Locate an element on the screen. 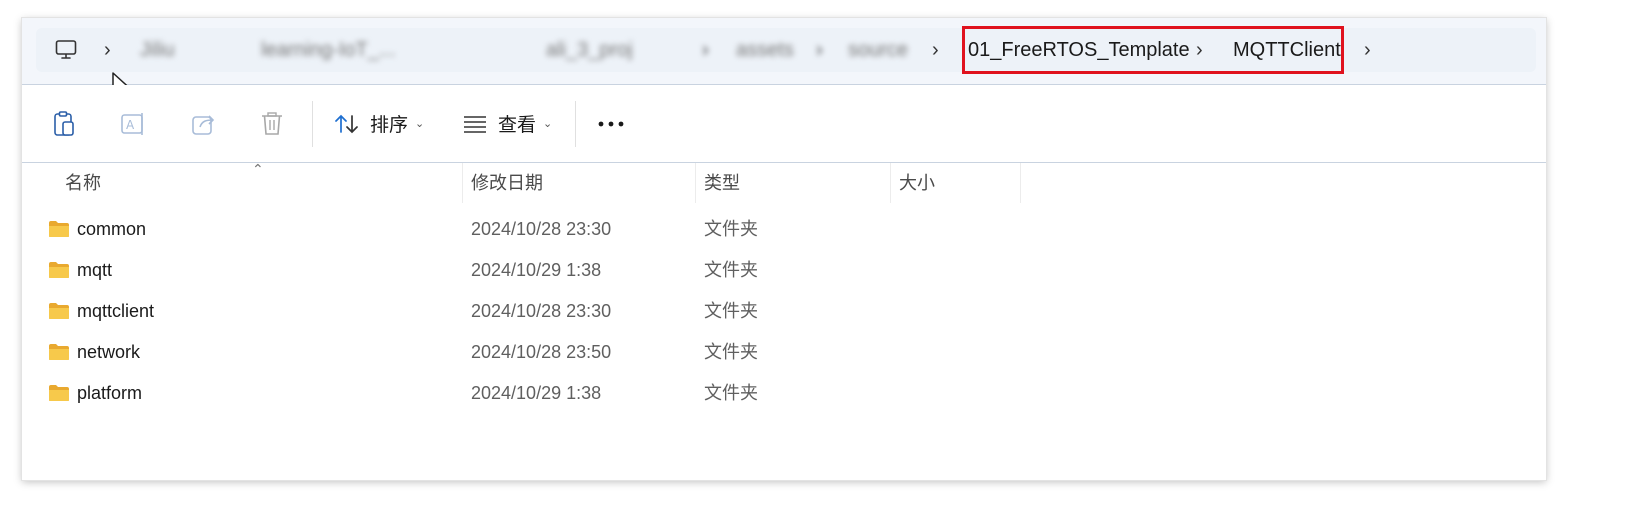 The height and width of the screenshot is (518, 1633). svg-text: A is located at coordinates (130, 125).